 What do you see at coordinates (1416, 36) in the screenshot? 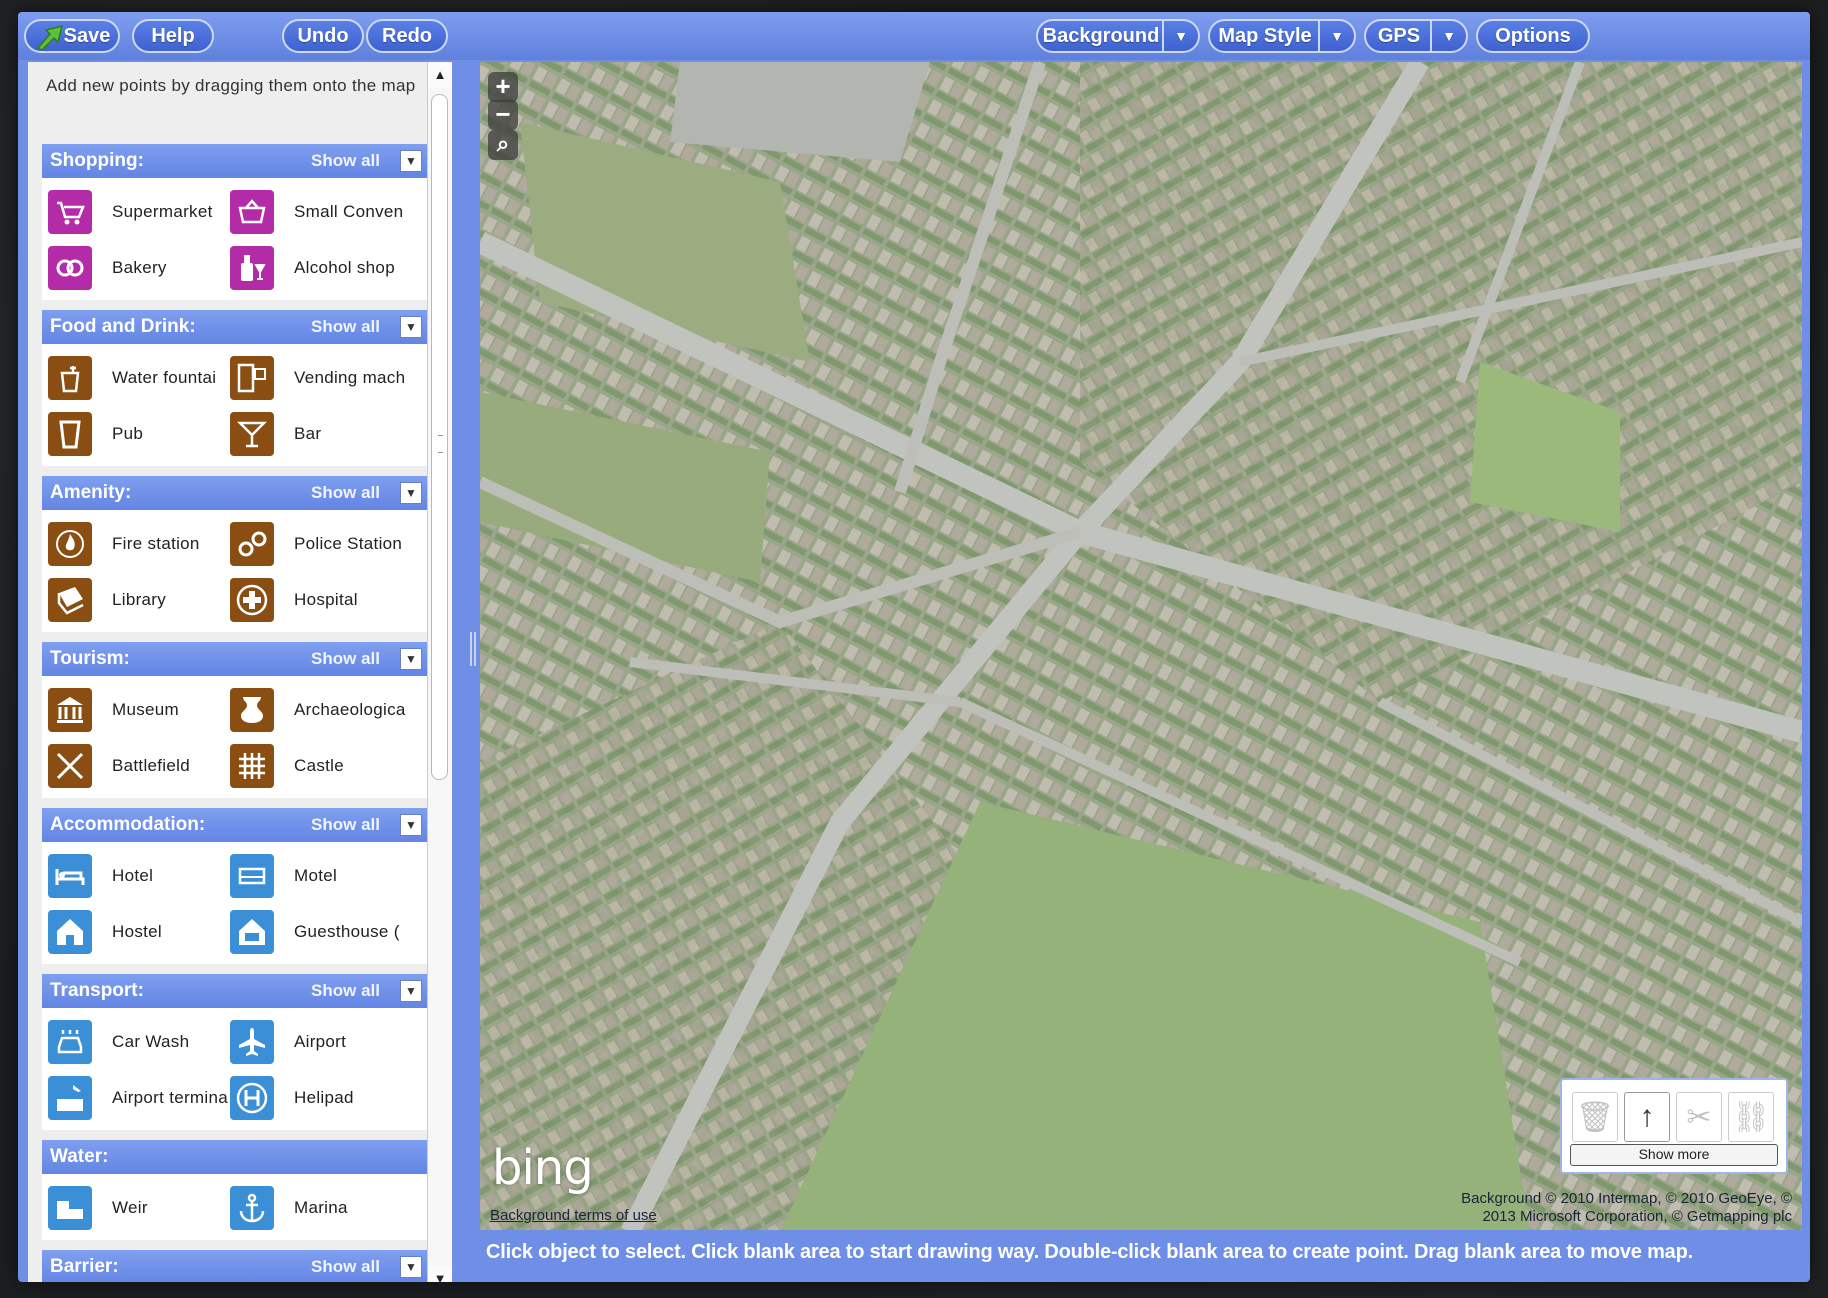
I see `gps-menu-button: GPS ▼` at bounding box center [1416, 36].